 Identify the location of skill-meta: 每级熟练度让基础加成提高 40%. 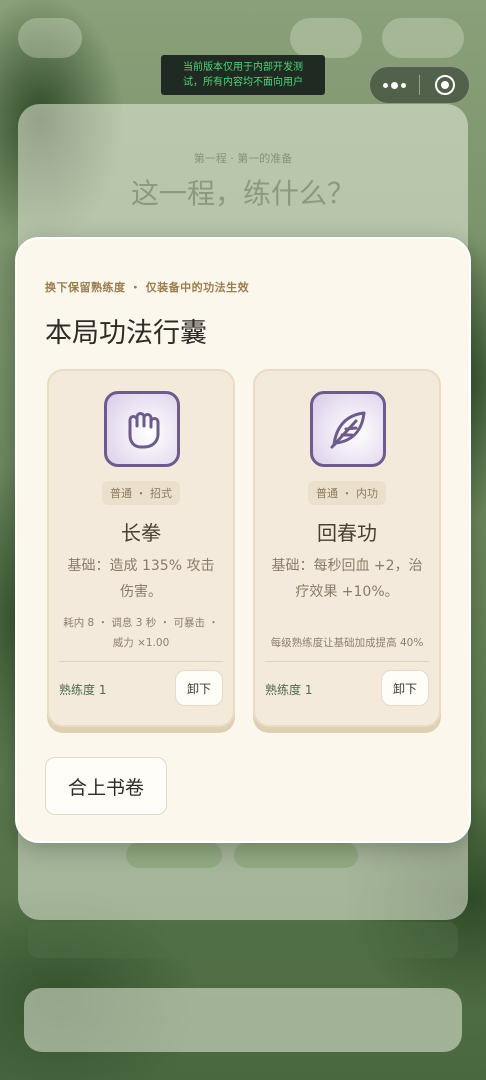
(347, 643).